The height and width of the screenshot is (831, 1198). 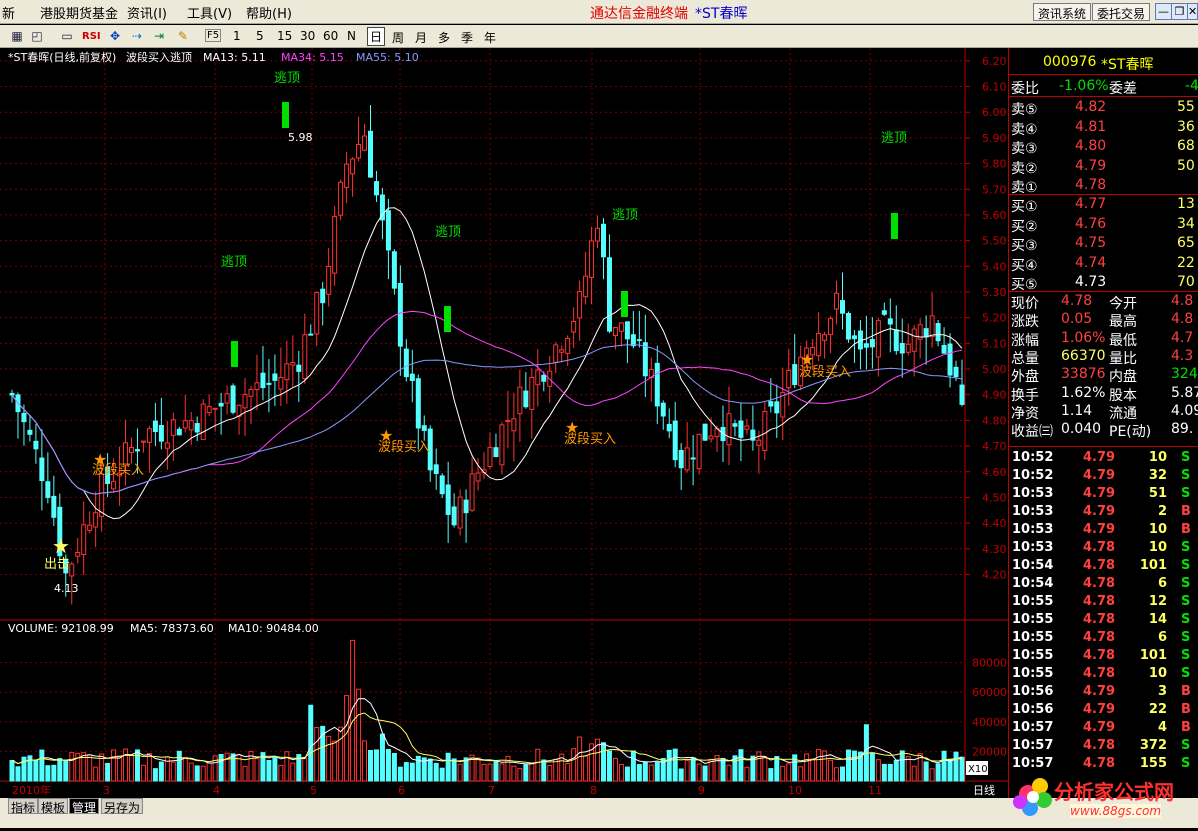 What do you see at coordinates (172, 628) in the screenshot?
I see `volume-ma5-label: MA5: 78373.60` at bounding box center [172, 628].